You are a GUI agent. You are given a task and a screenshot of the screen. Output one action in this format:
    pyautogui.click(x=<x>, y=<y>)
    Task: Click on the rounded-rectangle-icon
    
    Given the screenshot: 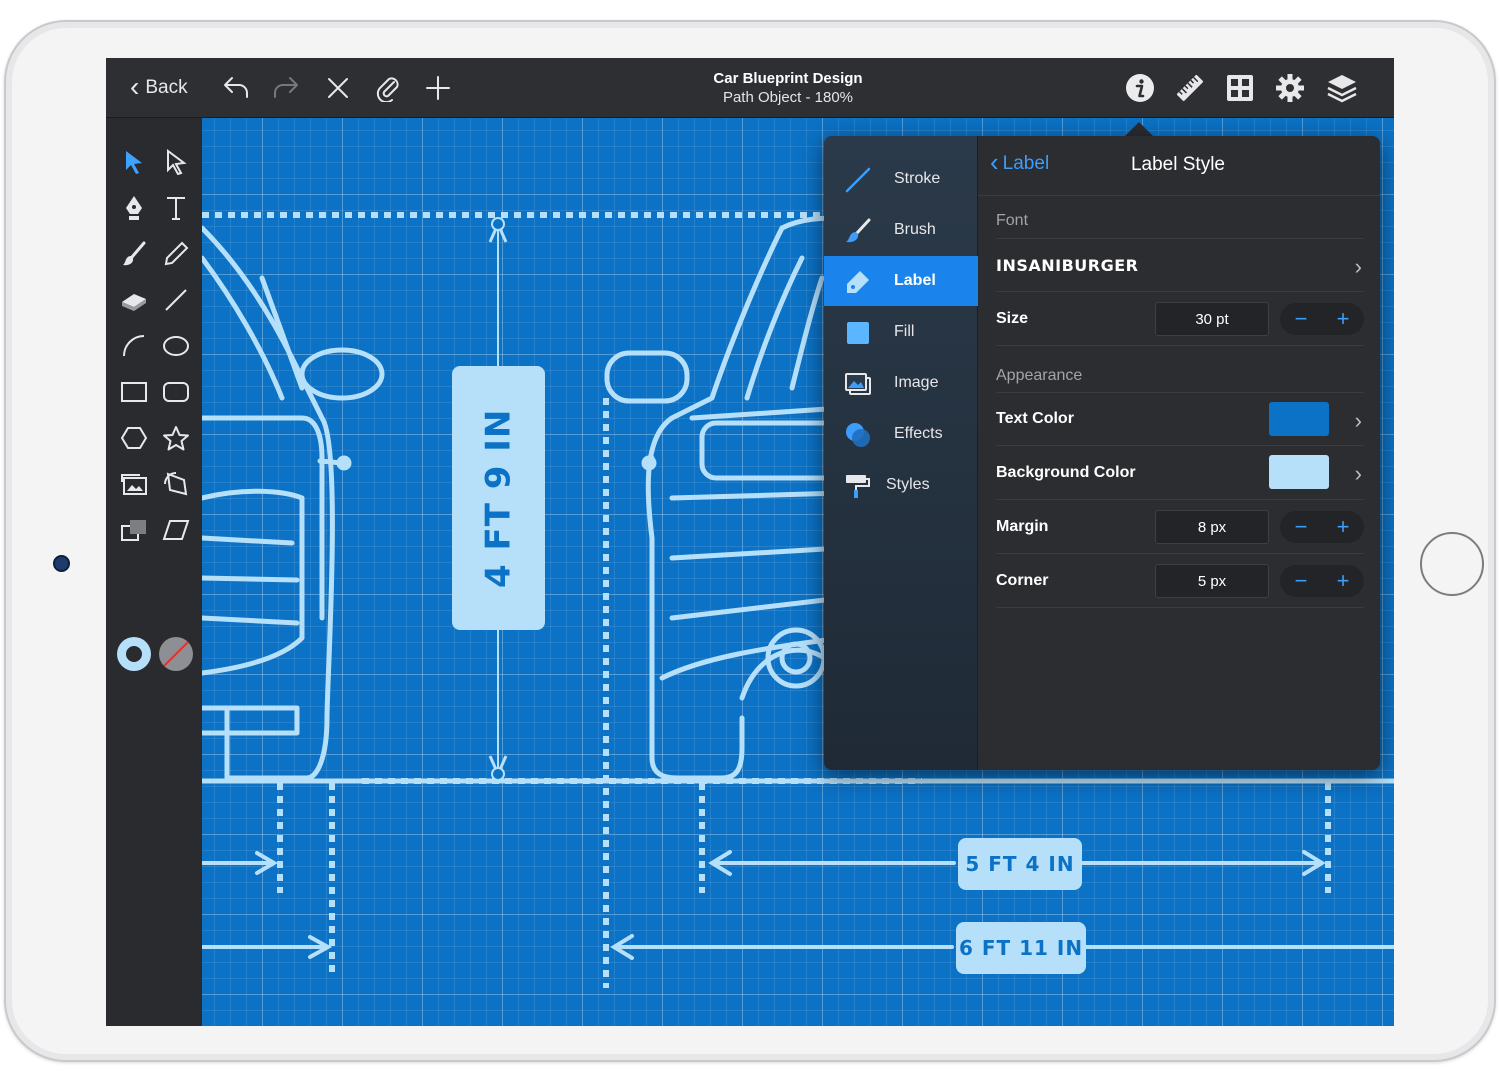 What is the action you would take?
    pyautogui.click(x=176, y=392)
    